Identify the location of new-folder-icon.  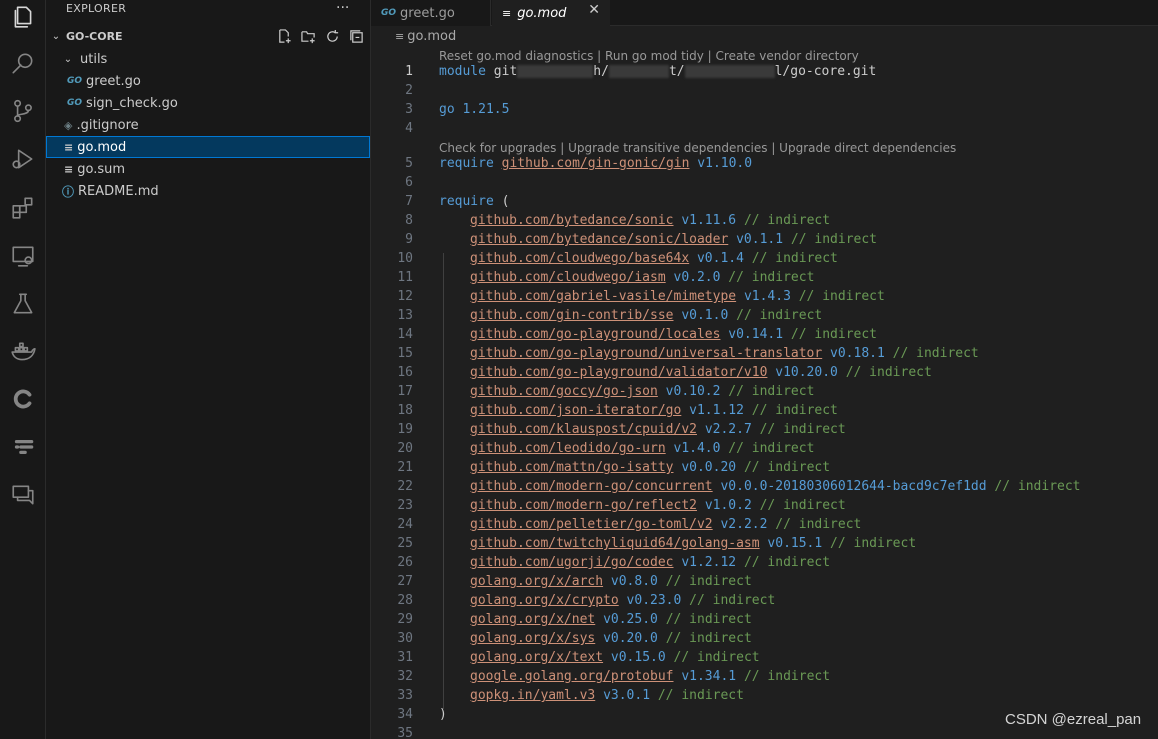
(308, 36).